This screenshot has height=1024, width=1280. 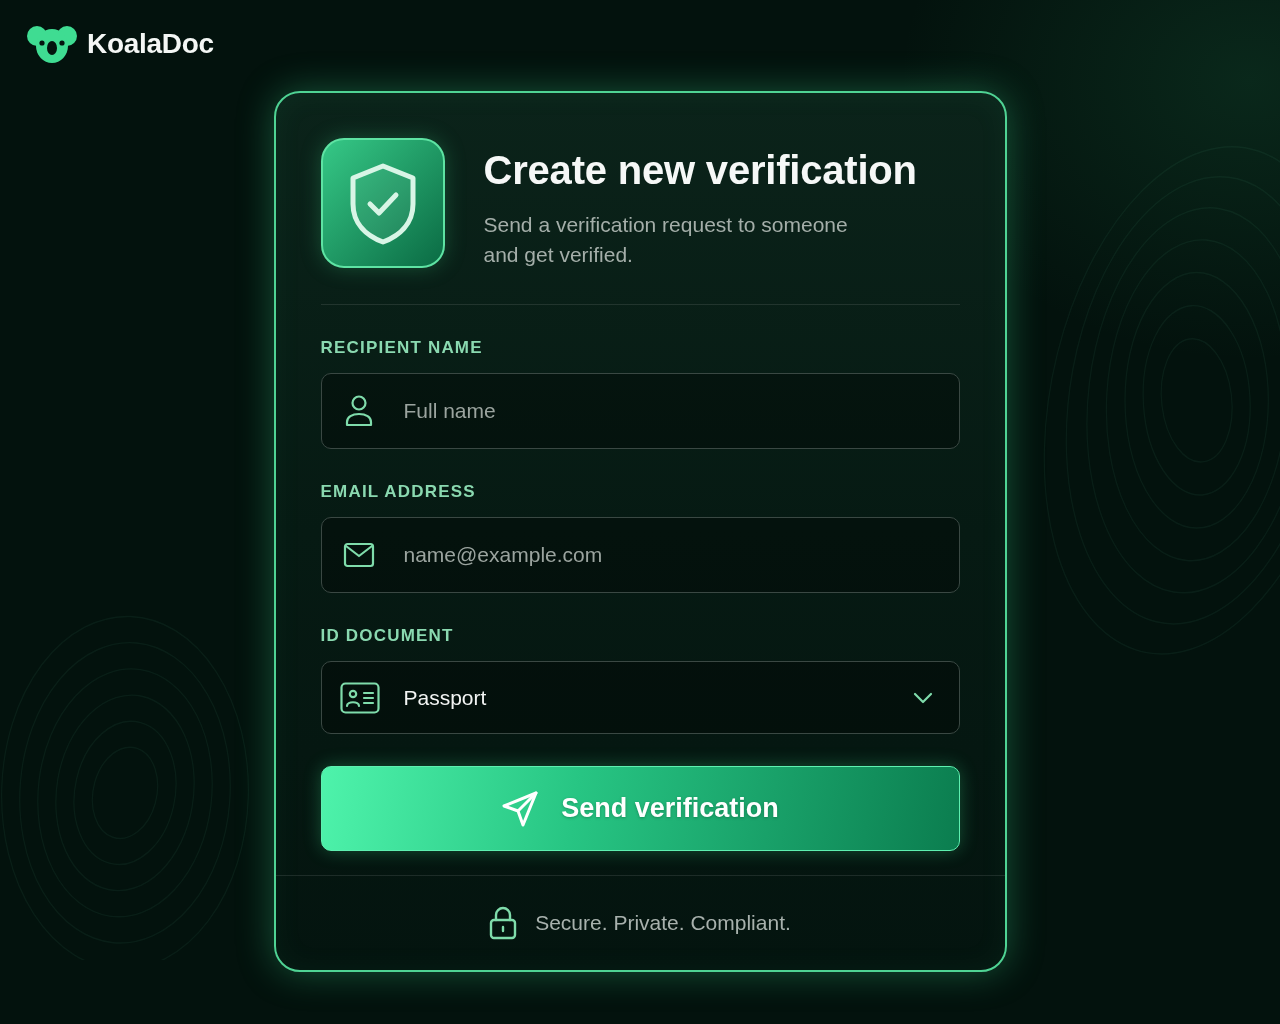 What do you see at coordinates (503, 923) in the screenshot?
I see `lock-icon` at bounding box center [503, 923].